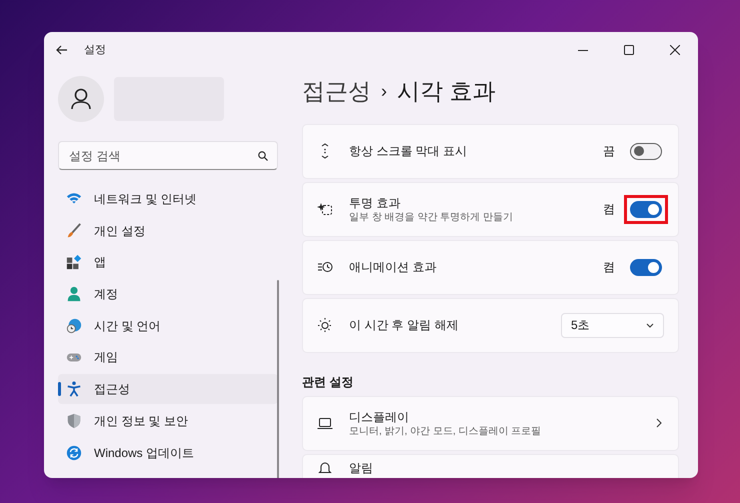 Image resolution: width=740 pixels, height=503 pixels. What do you see at coordinates (325, 267) in the screenshot?
I see `animation-icon` at bounding box center [325, 267].